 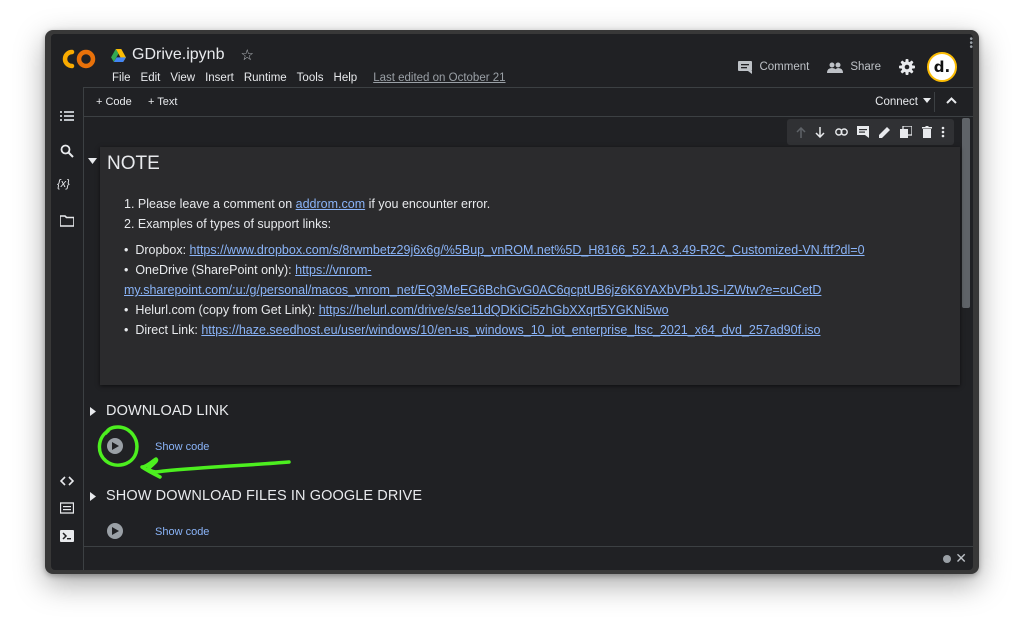 I want to click on section-title-download-link: DOWNLOAD LINK, so click(x=167, y=411).